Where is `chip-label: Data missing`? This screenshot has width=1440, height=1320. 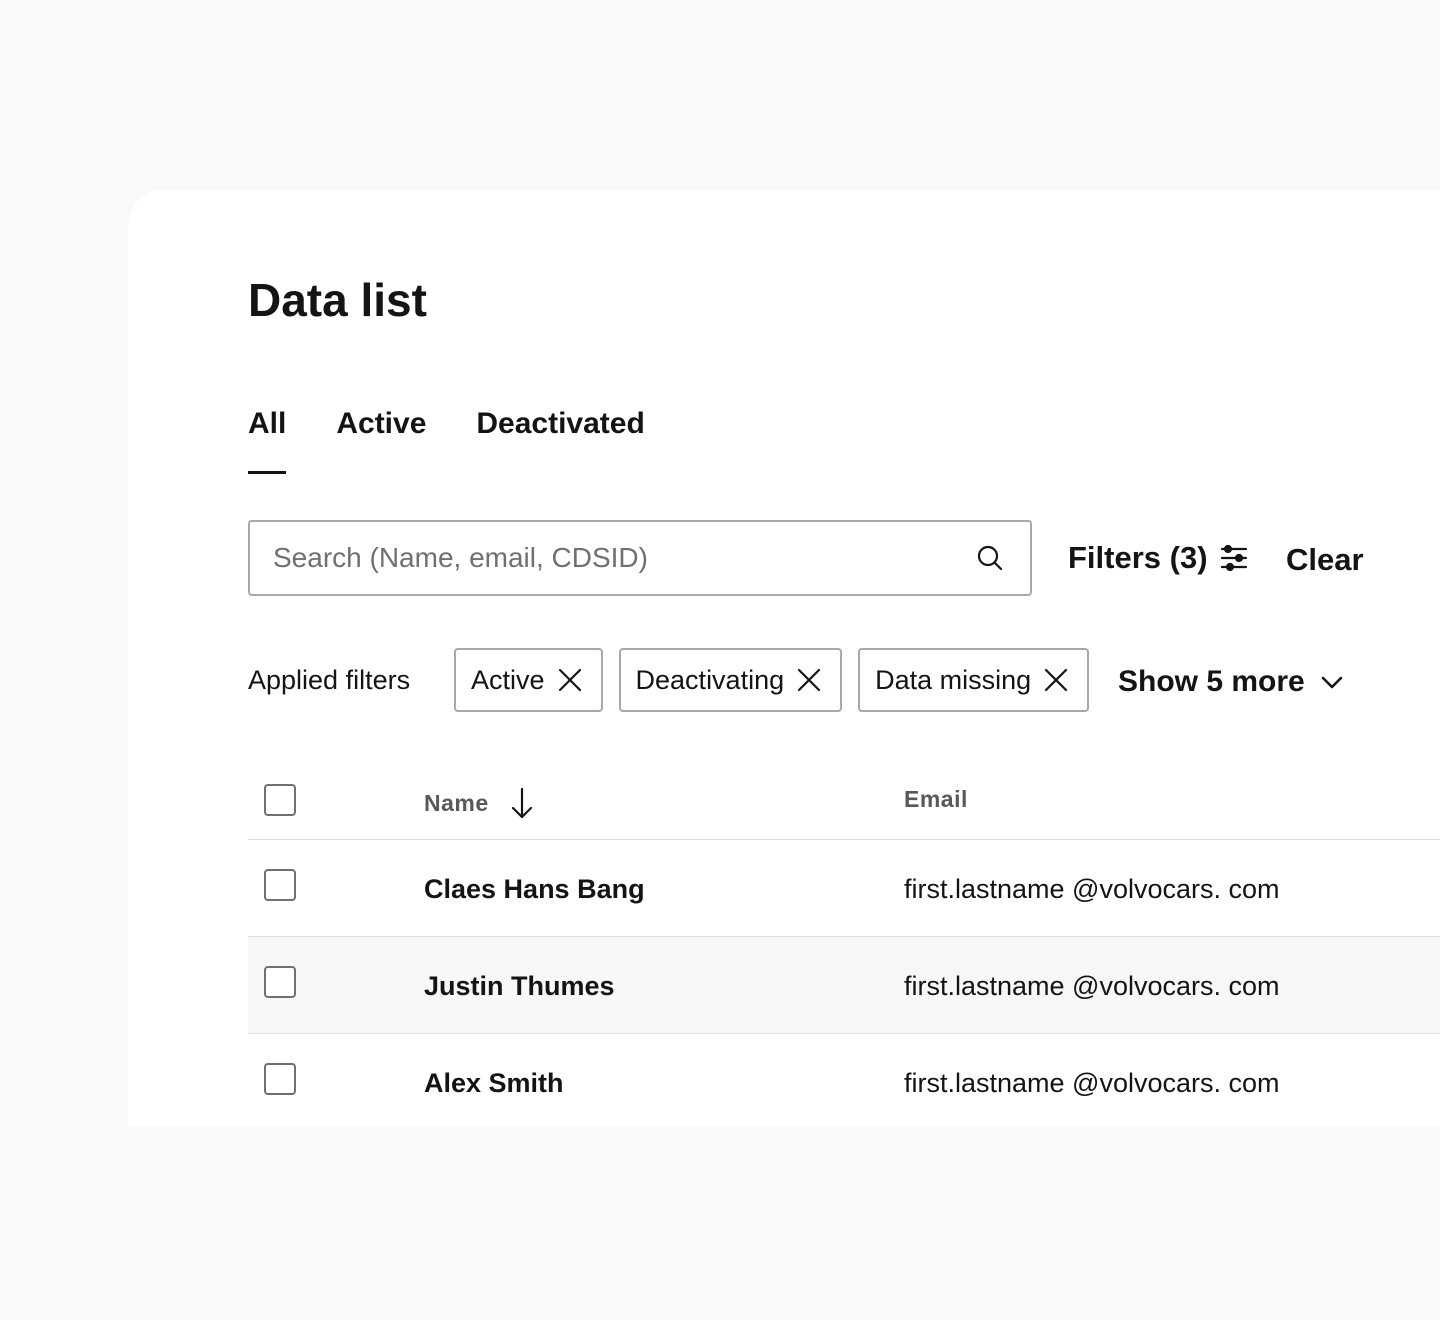
chip-label: Data missing is located at coordinates (953, 679).